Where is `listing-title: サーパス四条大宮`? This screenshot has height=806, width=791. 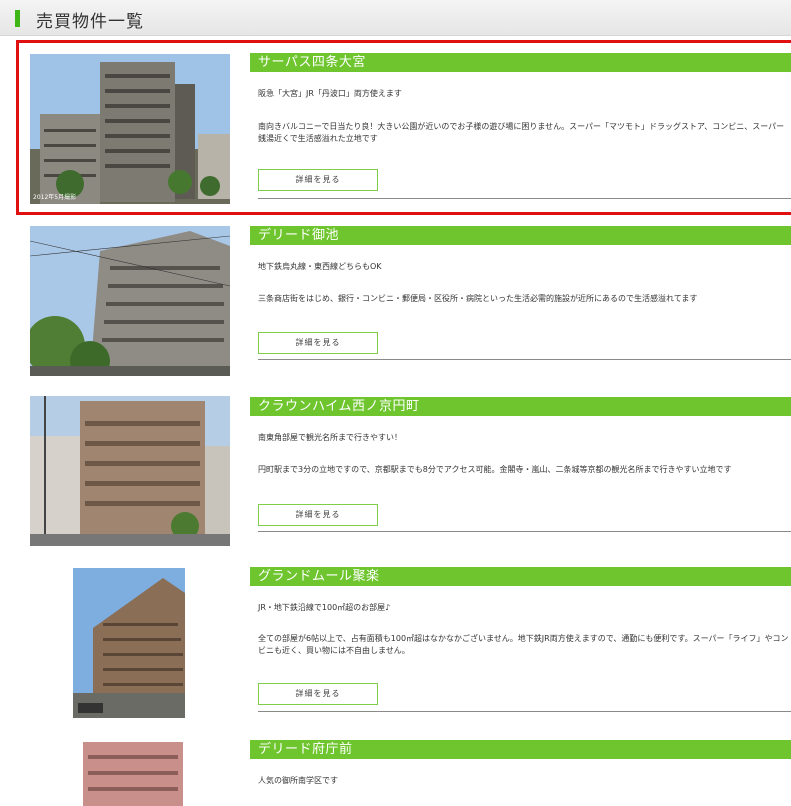
listing-title: サーパス四条大宮 is located at coordinates (520, 62).